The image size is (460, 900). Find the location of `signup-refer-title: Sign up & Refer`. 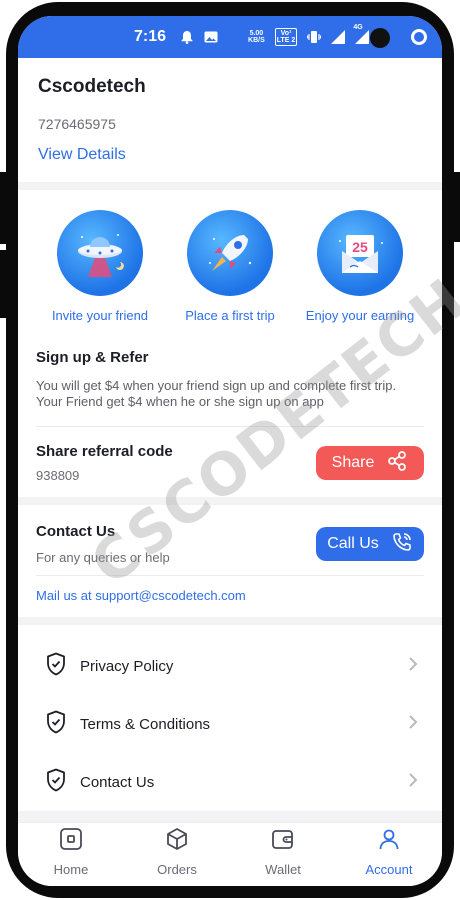

signup-refer-title: Sign up & Refer is located at coordinates (92, 357).